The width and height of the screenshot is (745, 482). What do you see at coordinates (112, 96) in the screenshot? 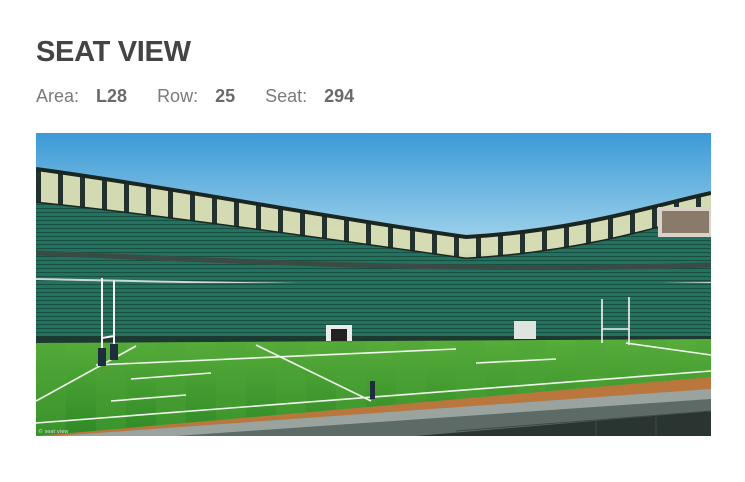
I see `area-value: L28` at bounding box center [112, 96].